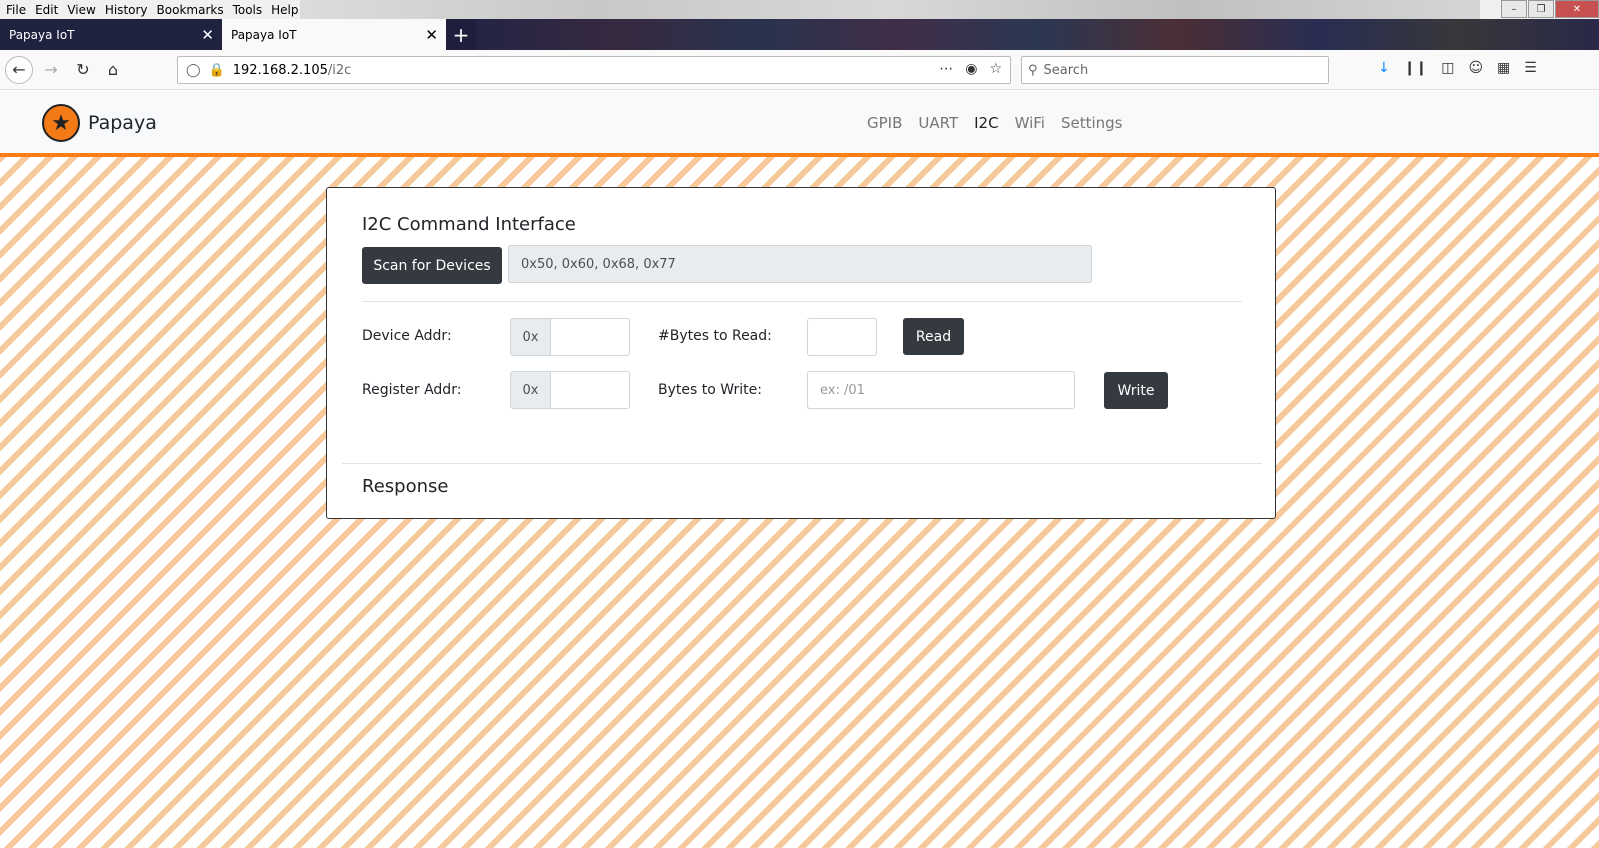 The width and height of the screenshot is (1599, 848). Describe the element at coordinates (594, 70) in the screenshot. I see `url-bar: ◯ 🔒 192.168.2.105/i2c ⋯ ◉ ☆` at that location.